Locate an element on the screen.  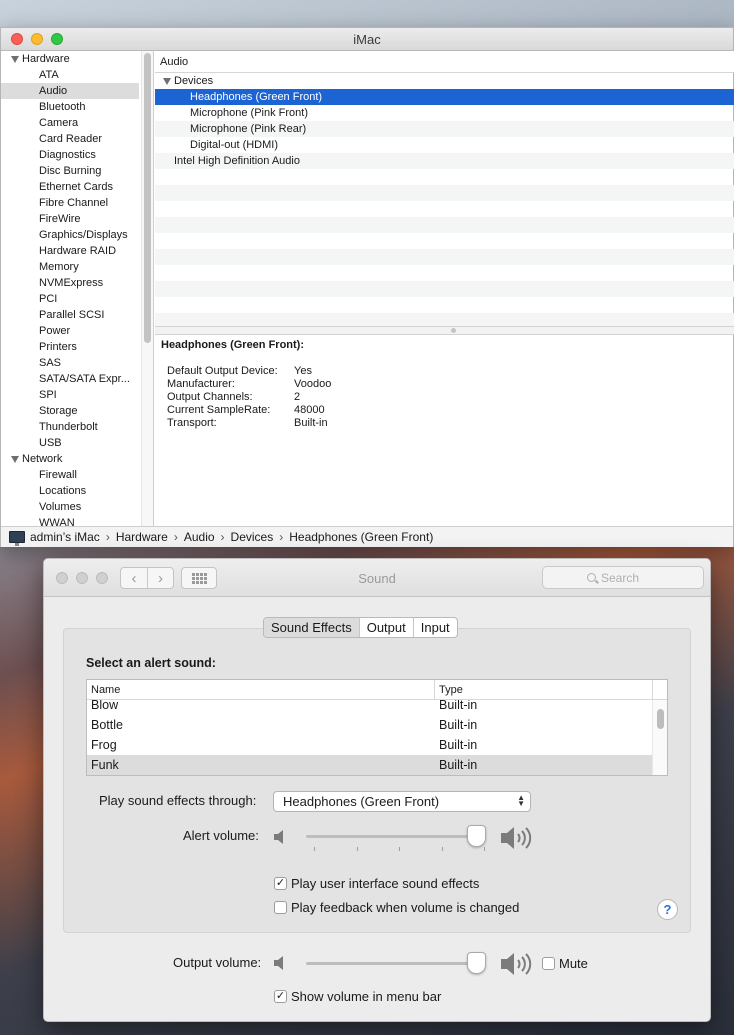
sidebar-item: SAS is located at coordinates (70, 363).